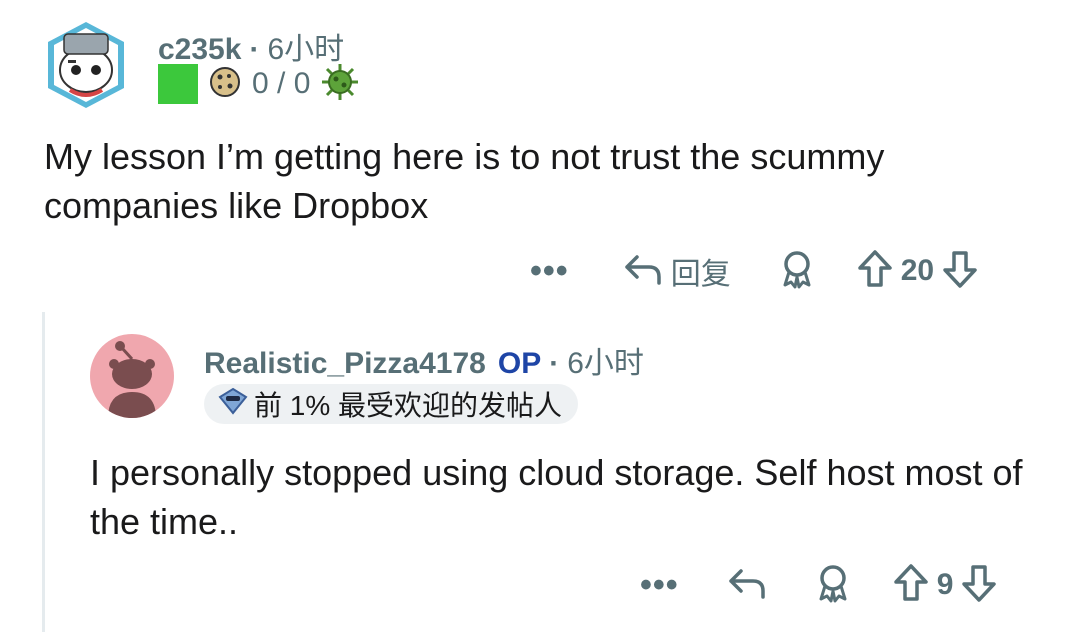  Describe the element at coordinates (340, 84) in the screenshot. I see `virus-icon` at that location.